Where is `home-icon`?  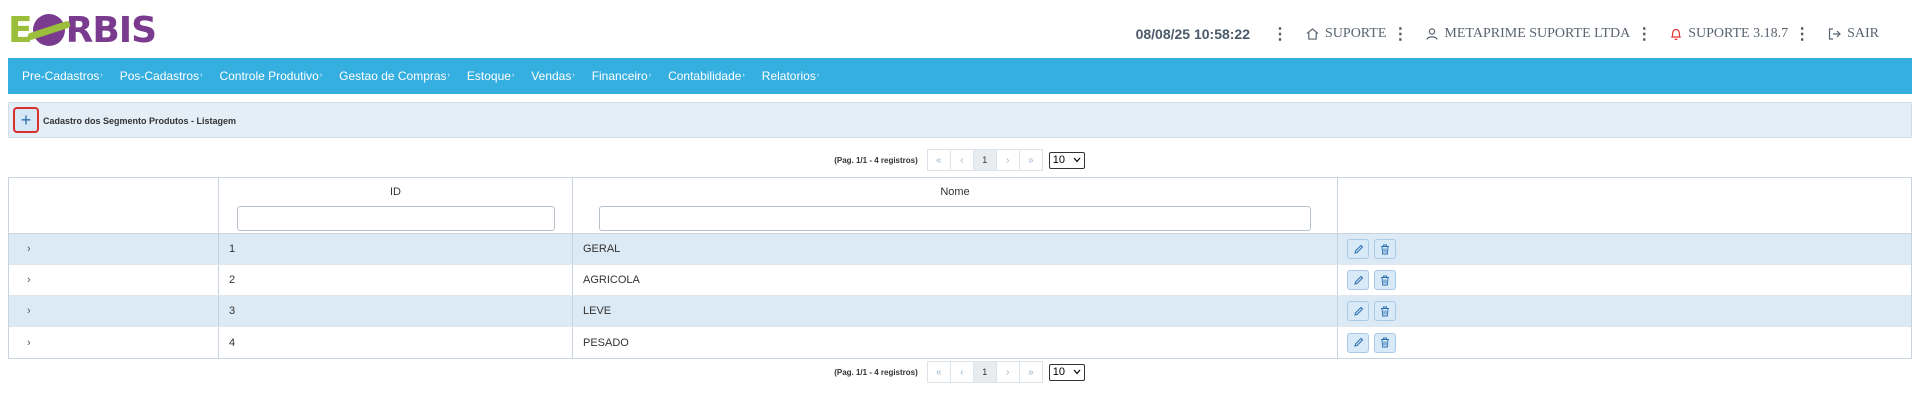
home-icon is located at coordinates (1312, 34).